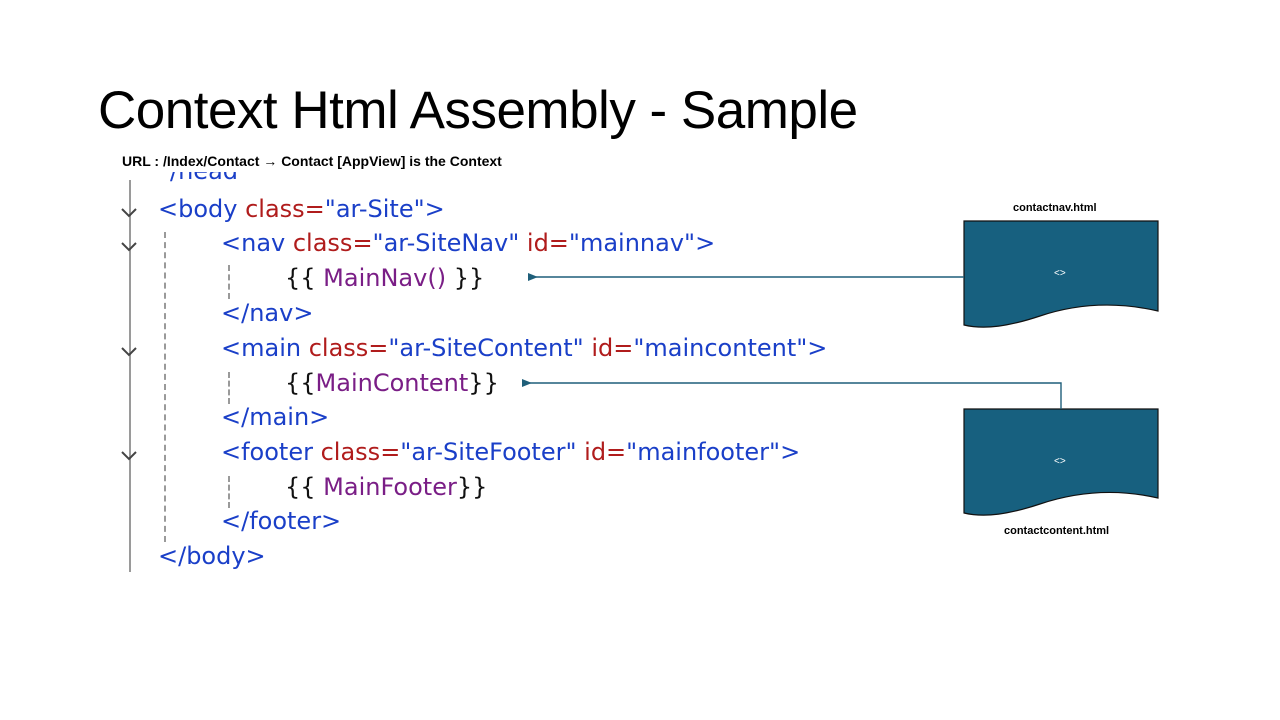 This screenshot has height=720, width=1280. Describe the element at coordinates (792, 394) in the screenshot. I see `arrow-content-to-maincontent` at that location.